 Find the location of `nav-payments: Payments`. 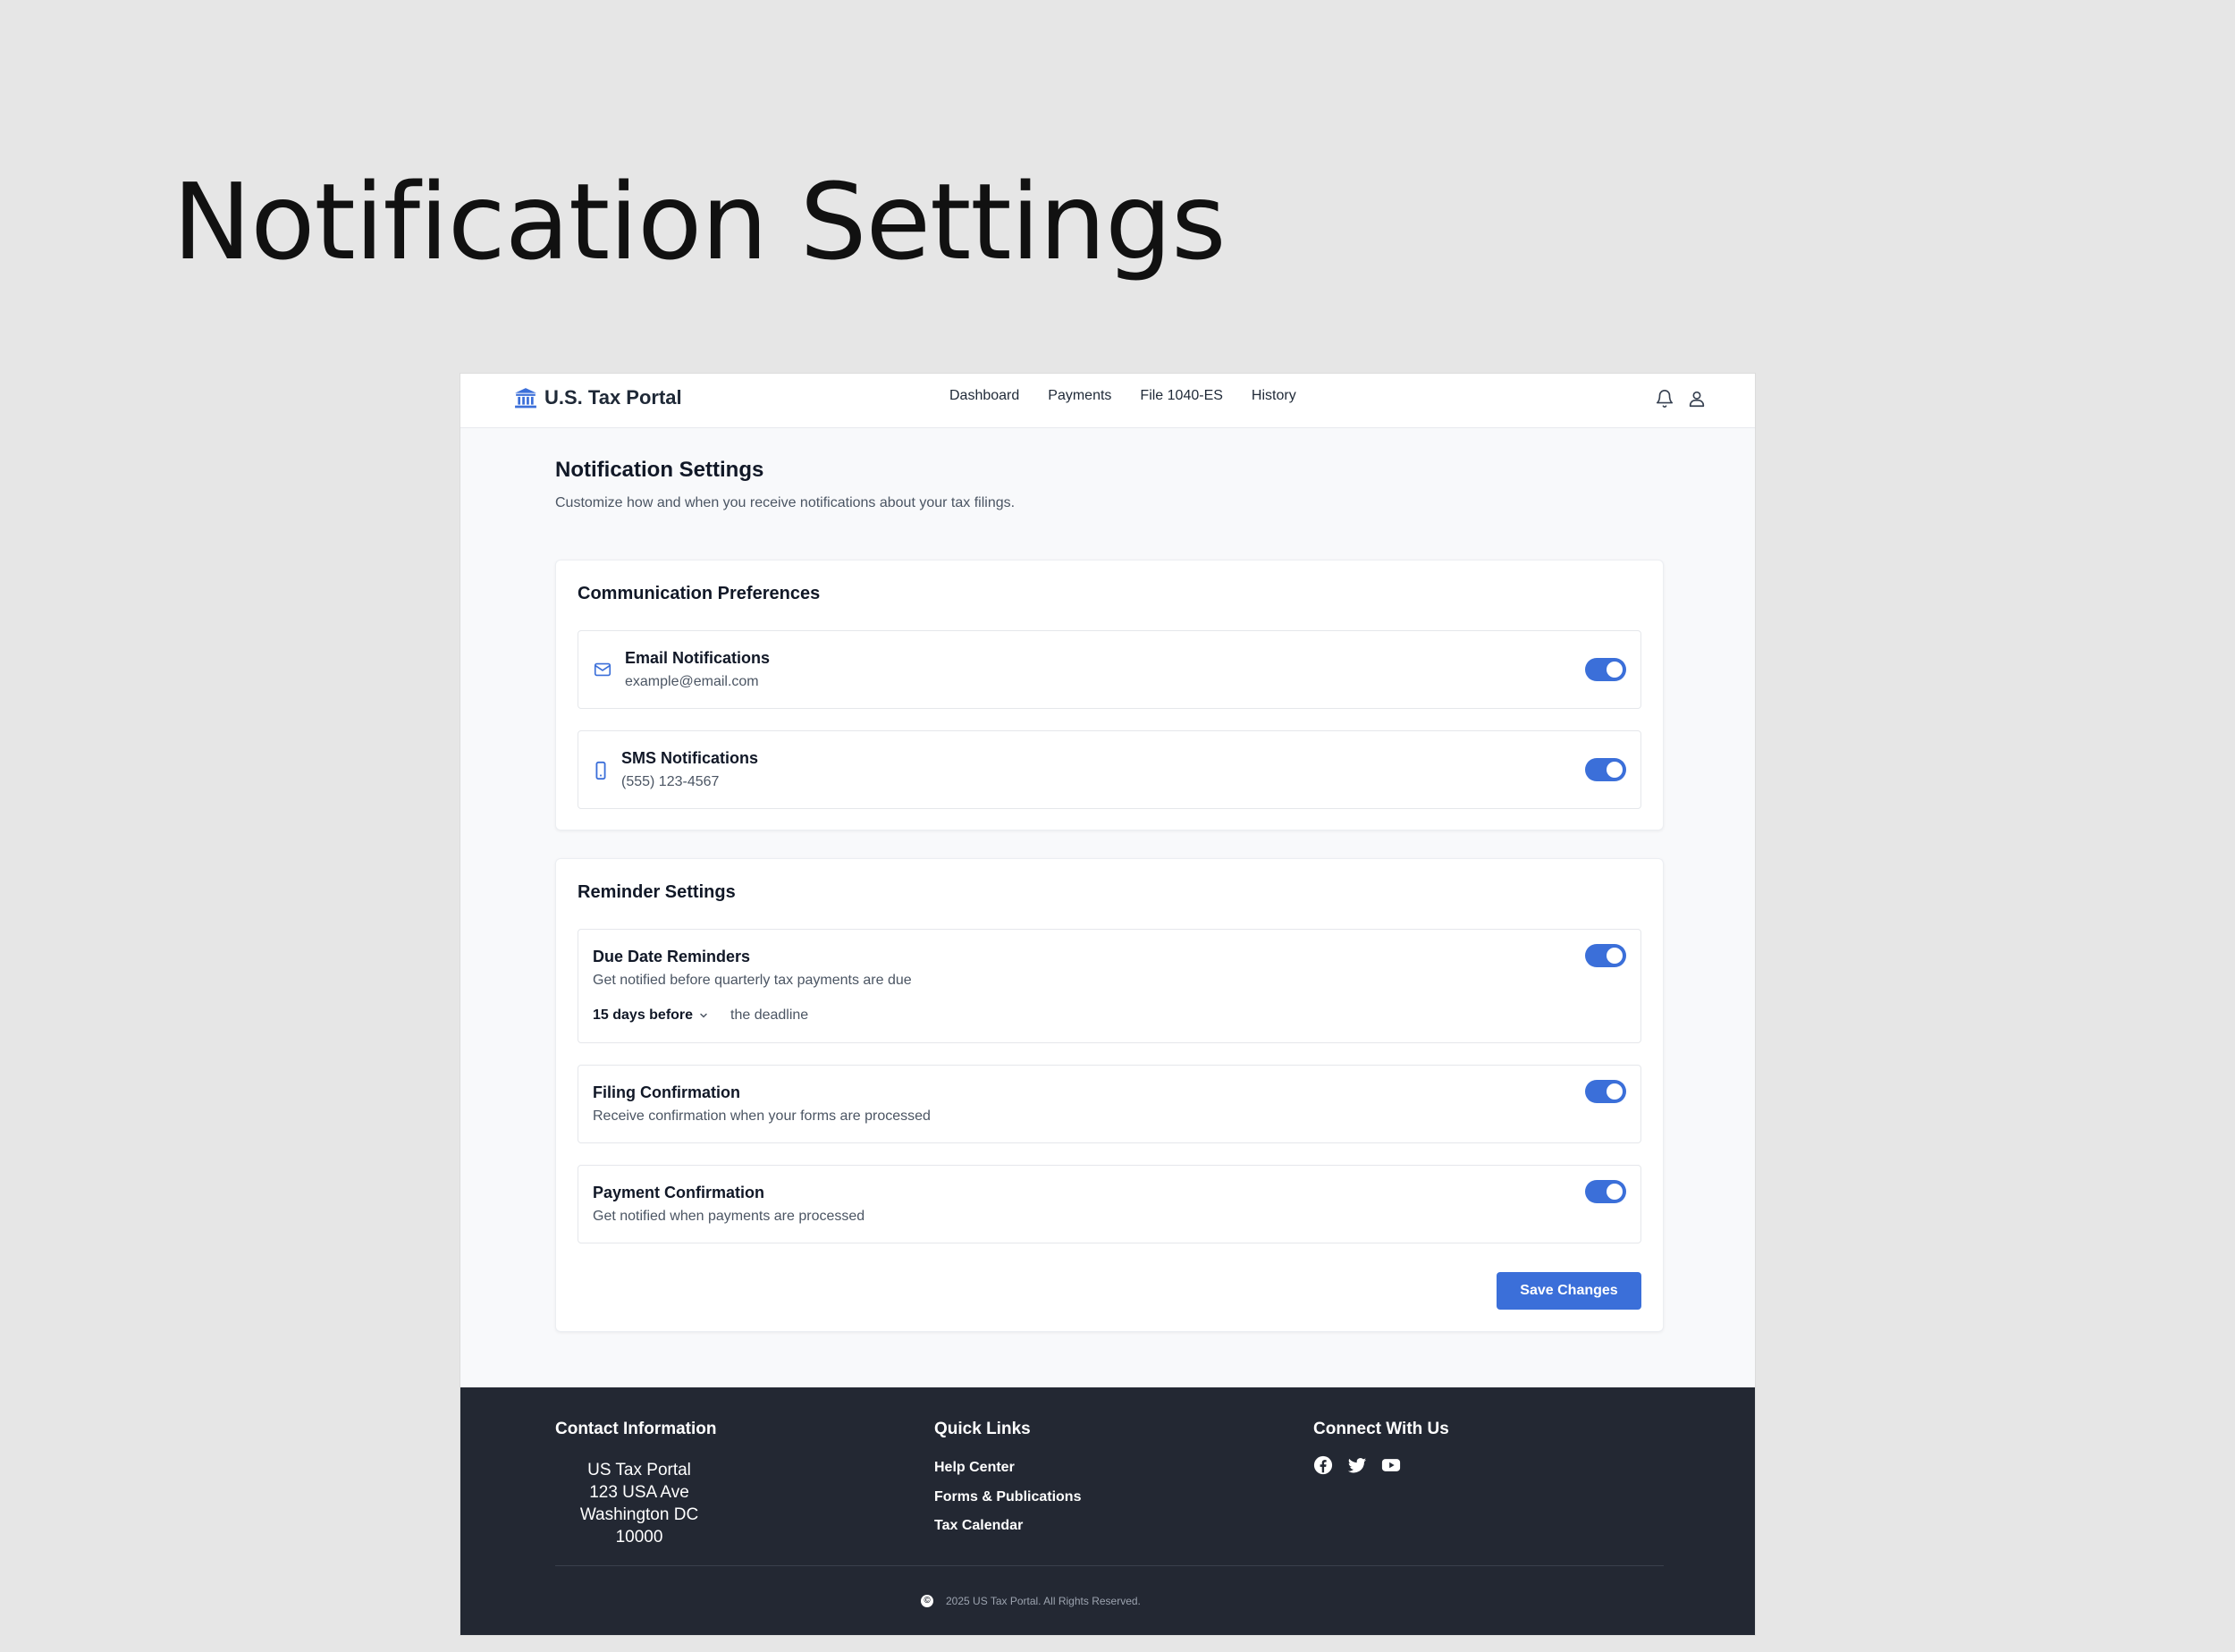

nav-payments: Payments is located at coordinates (1079, 396).